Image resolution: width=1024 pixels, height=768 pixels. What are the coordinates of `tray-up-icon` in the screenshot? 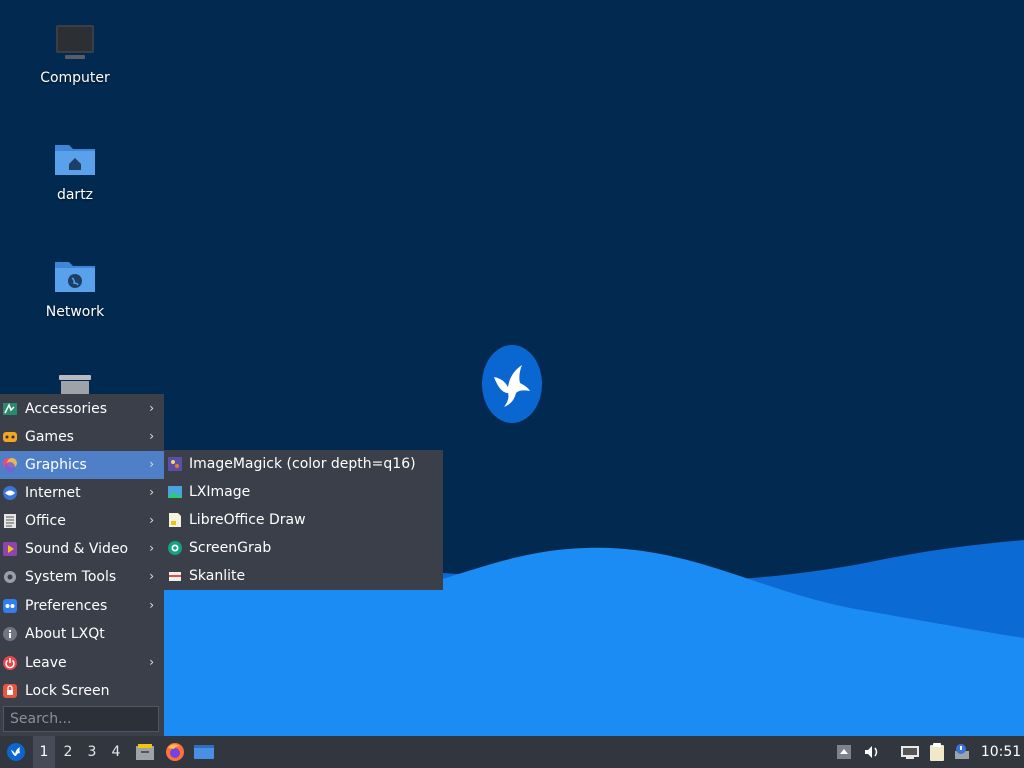 It's located at (844, 752).